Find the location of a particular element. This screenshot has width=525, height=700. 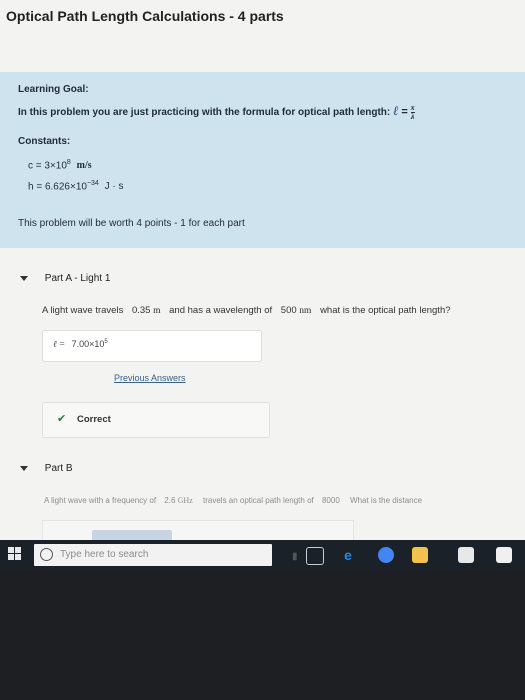

constant-h-unit: J · s is located at coordinates (114, 187).